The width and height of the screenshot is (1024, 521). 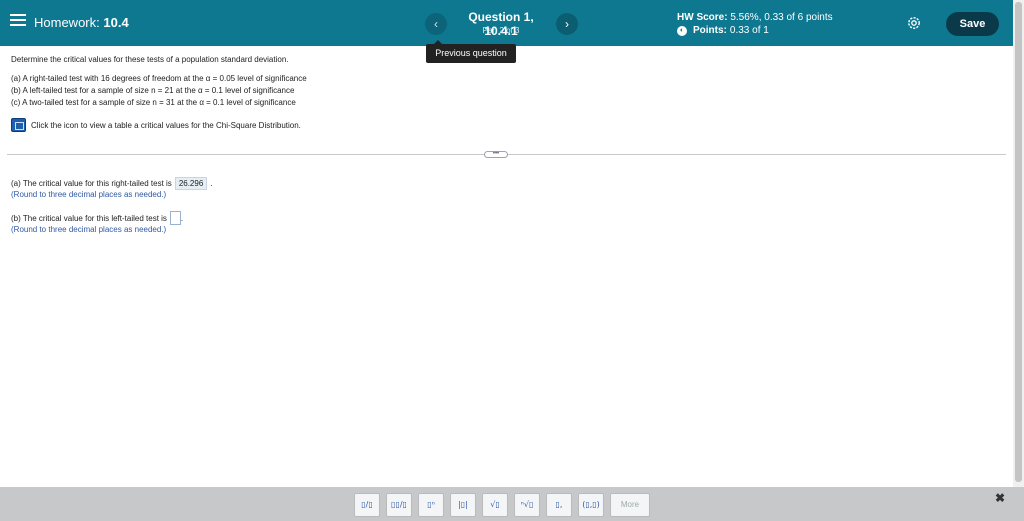 What do you see at coordinates (749, 30) in the screenshot?
I see `points-value: 0.33 of 1` at bounding box center [749, 30].